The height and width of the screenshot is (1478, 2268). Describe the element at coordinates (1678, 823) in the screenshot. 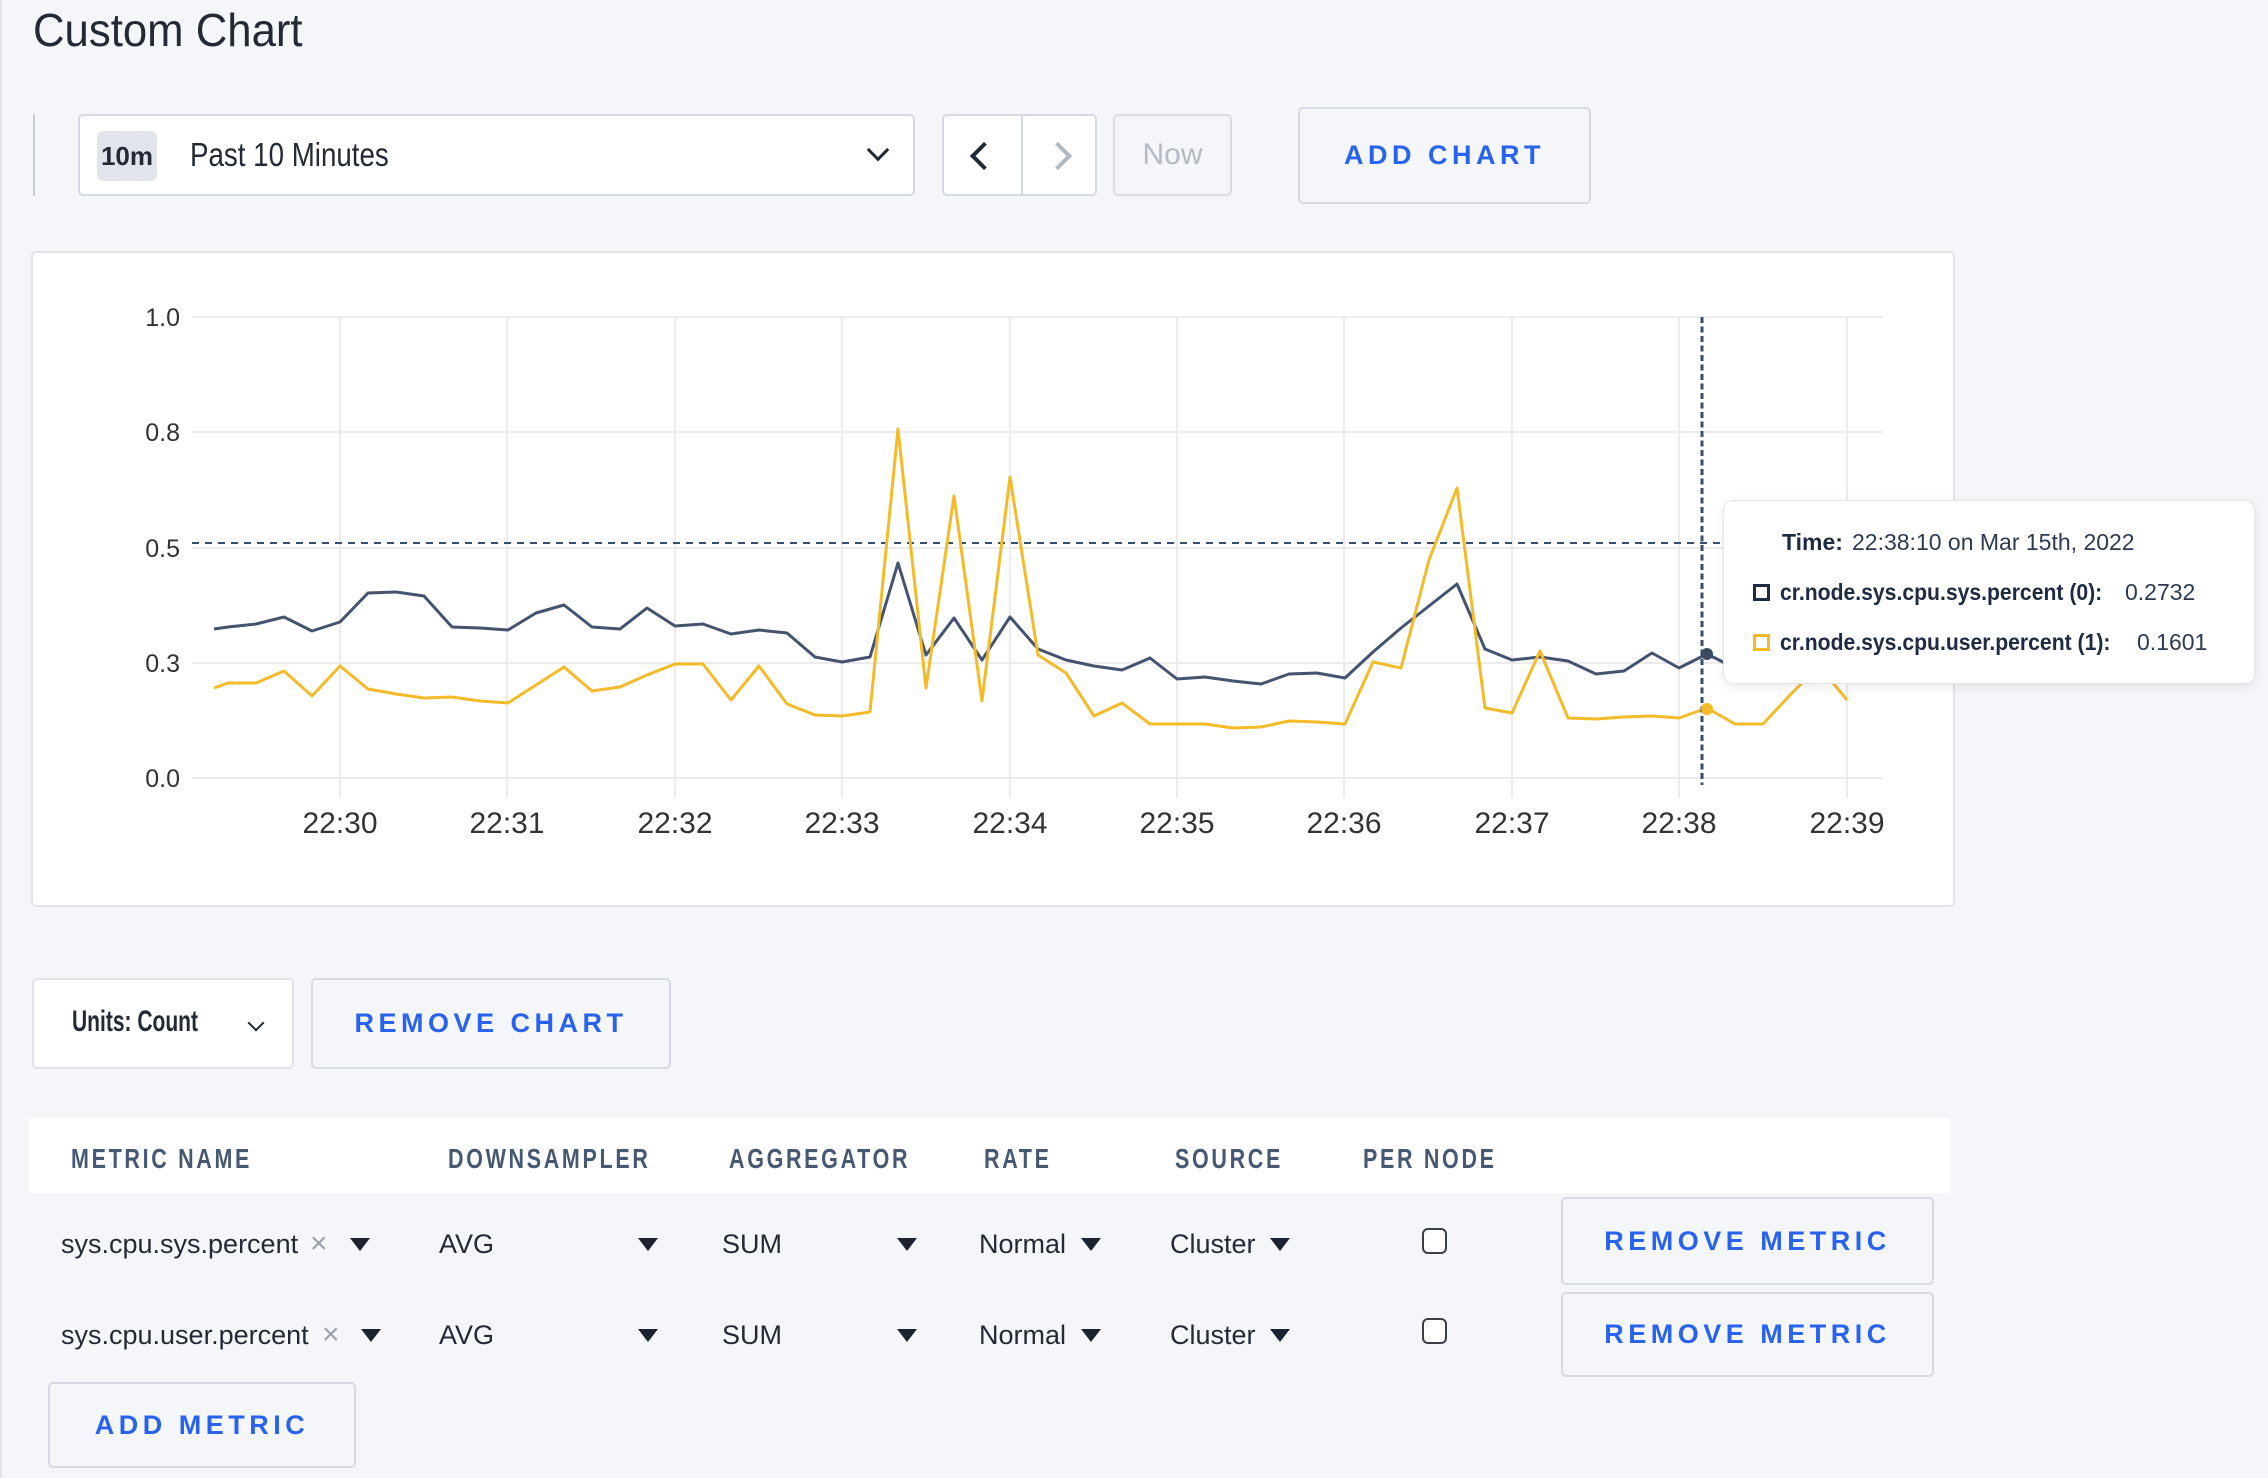

I see `svg-text: 22:38` at that location.